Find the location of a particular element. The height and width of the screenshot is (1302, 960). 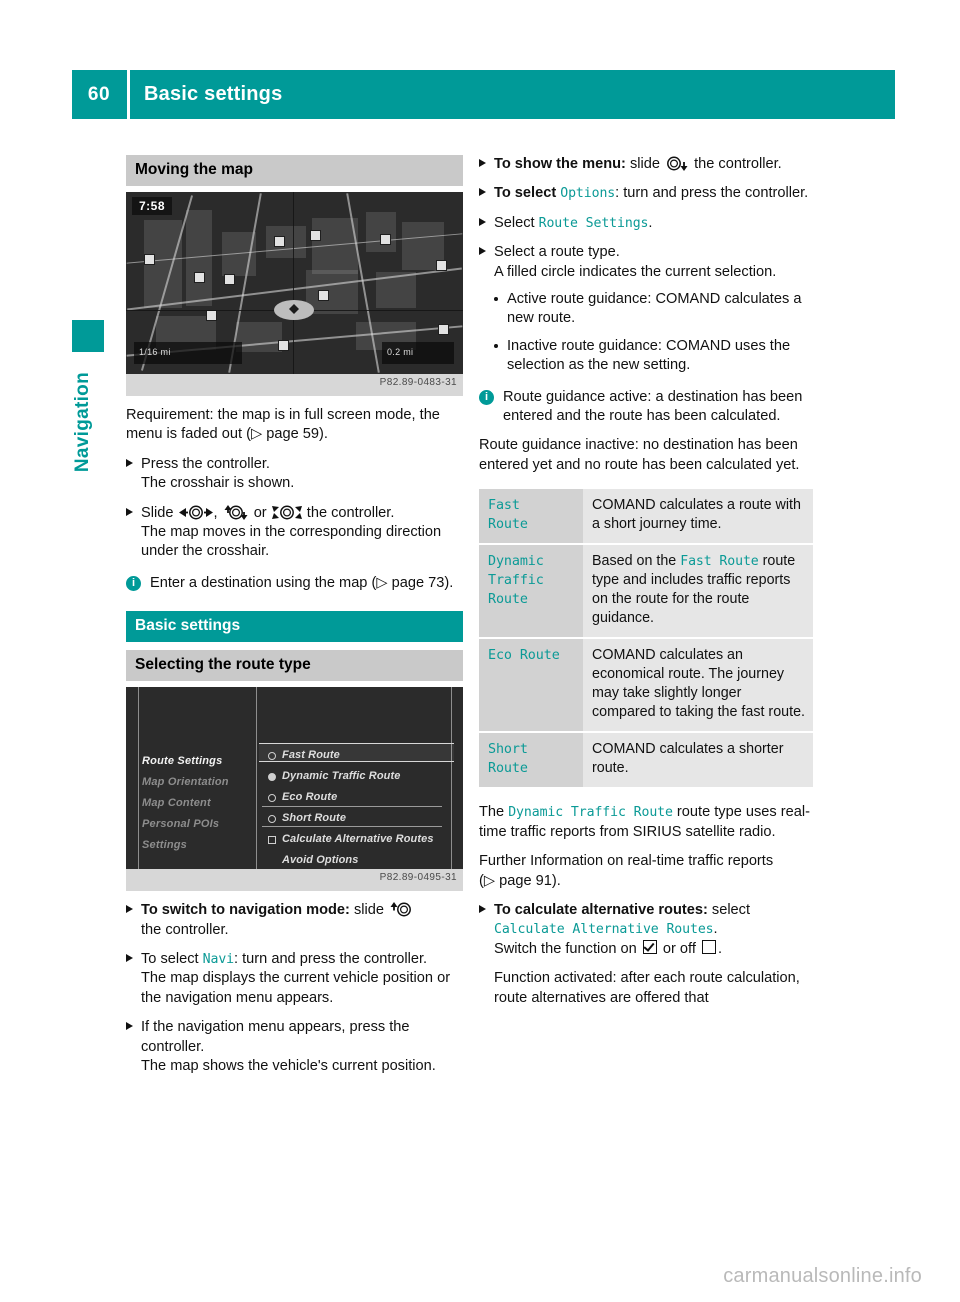

radio-filled-icon is located at coordinates (272, 777).